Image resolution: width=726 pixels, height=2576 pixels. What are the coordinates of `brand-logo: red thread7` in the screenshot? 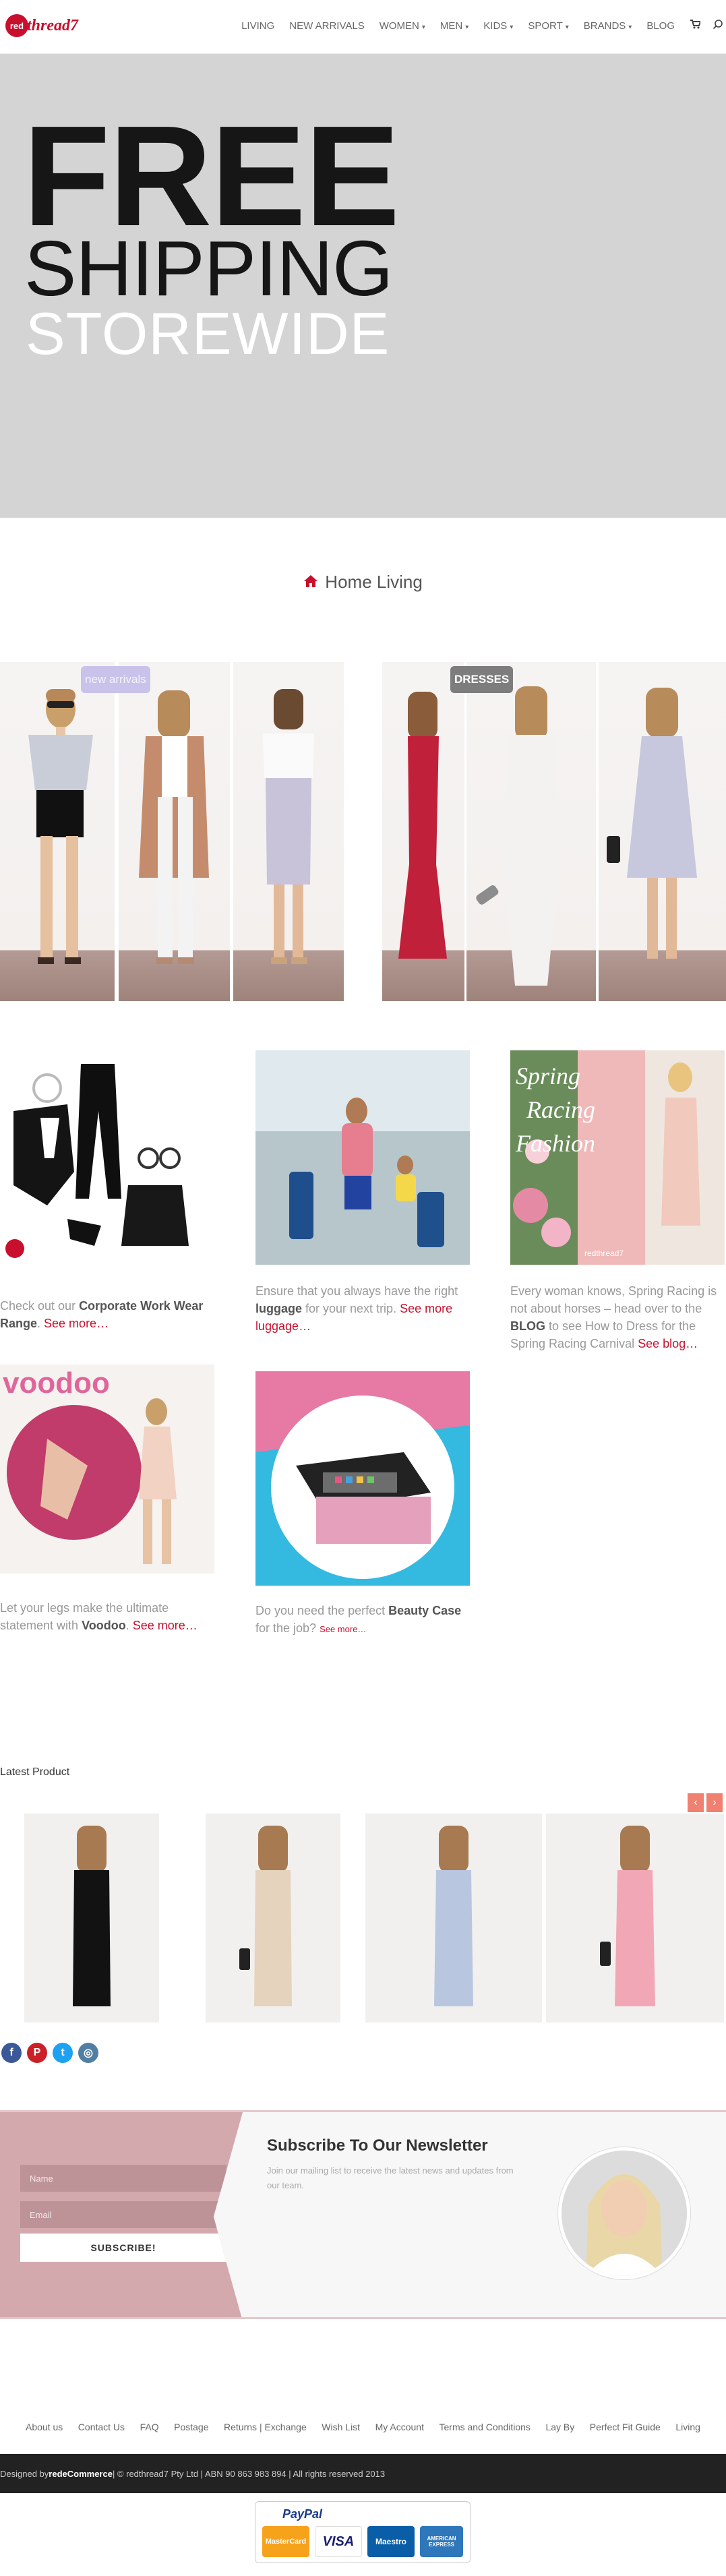 It's located at (41, 26).